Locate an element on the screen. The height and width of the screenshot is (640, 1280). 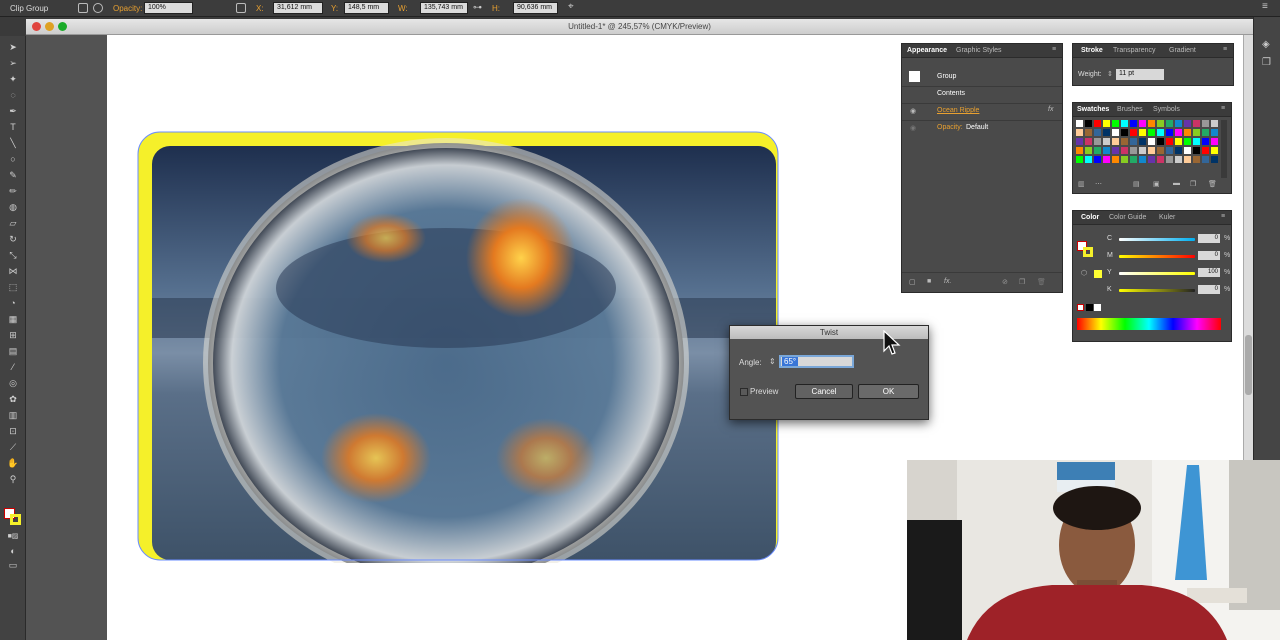
panel-menu-icon: ≡ is located at coordinates (1267, 7).